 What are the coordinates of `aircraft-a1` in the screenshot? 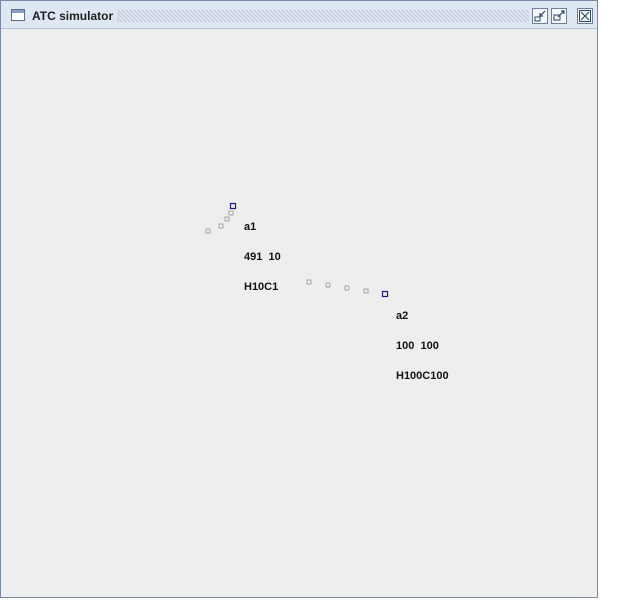 It's located at (233, 206).